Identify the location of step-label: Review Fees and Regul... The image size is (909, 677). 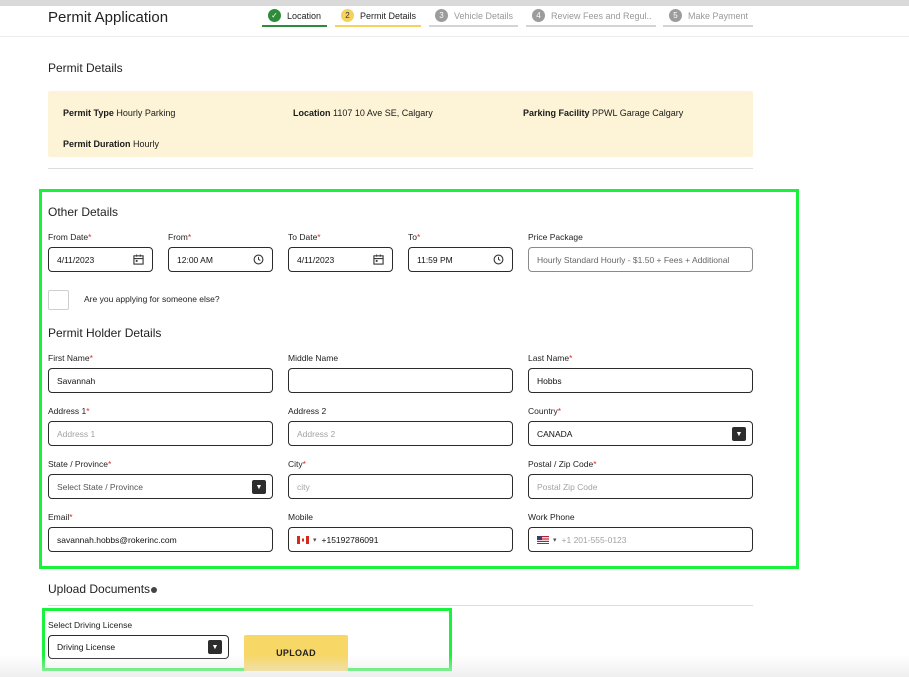
(601, 15).